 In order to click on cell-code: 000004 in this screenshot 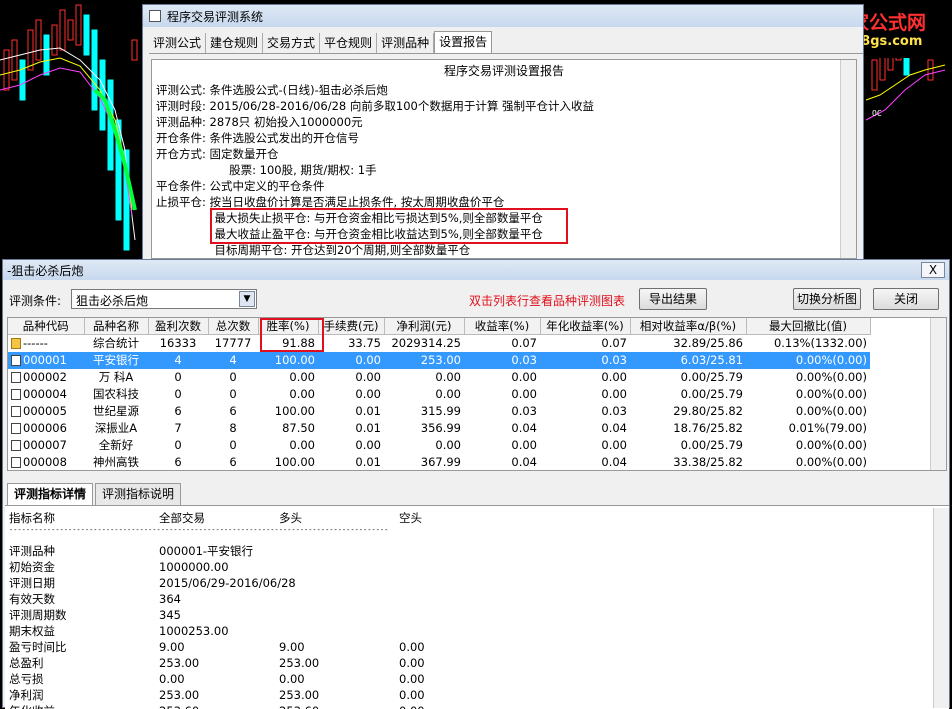, I will do `click(46, 394)`.